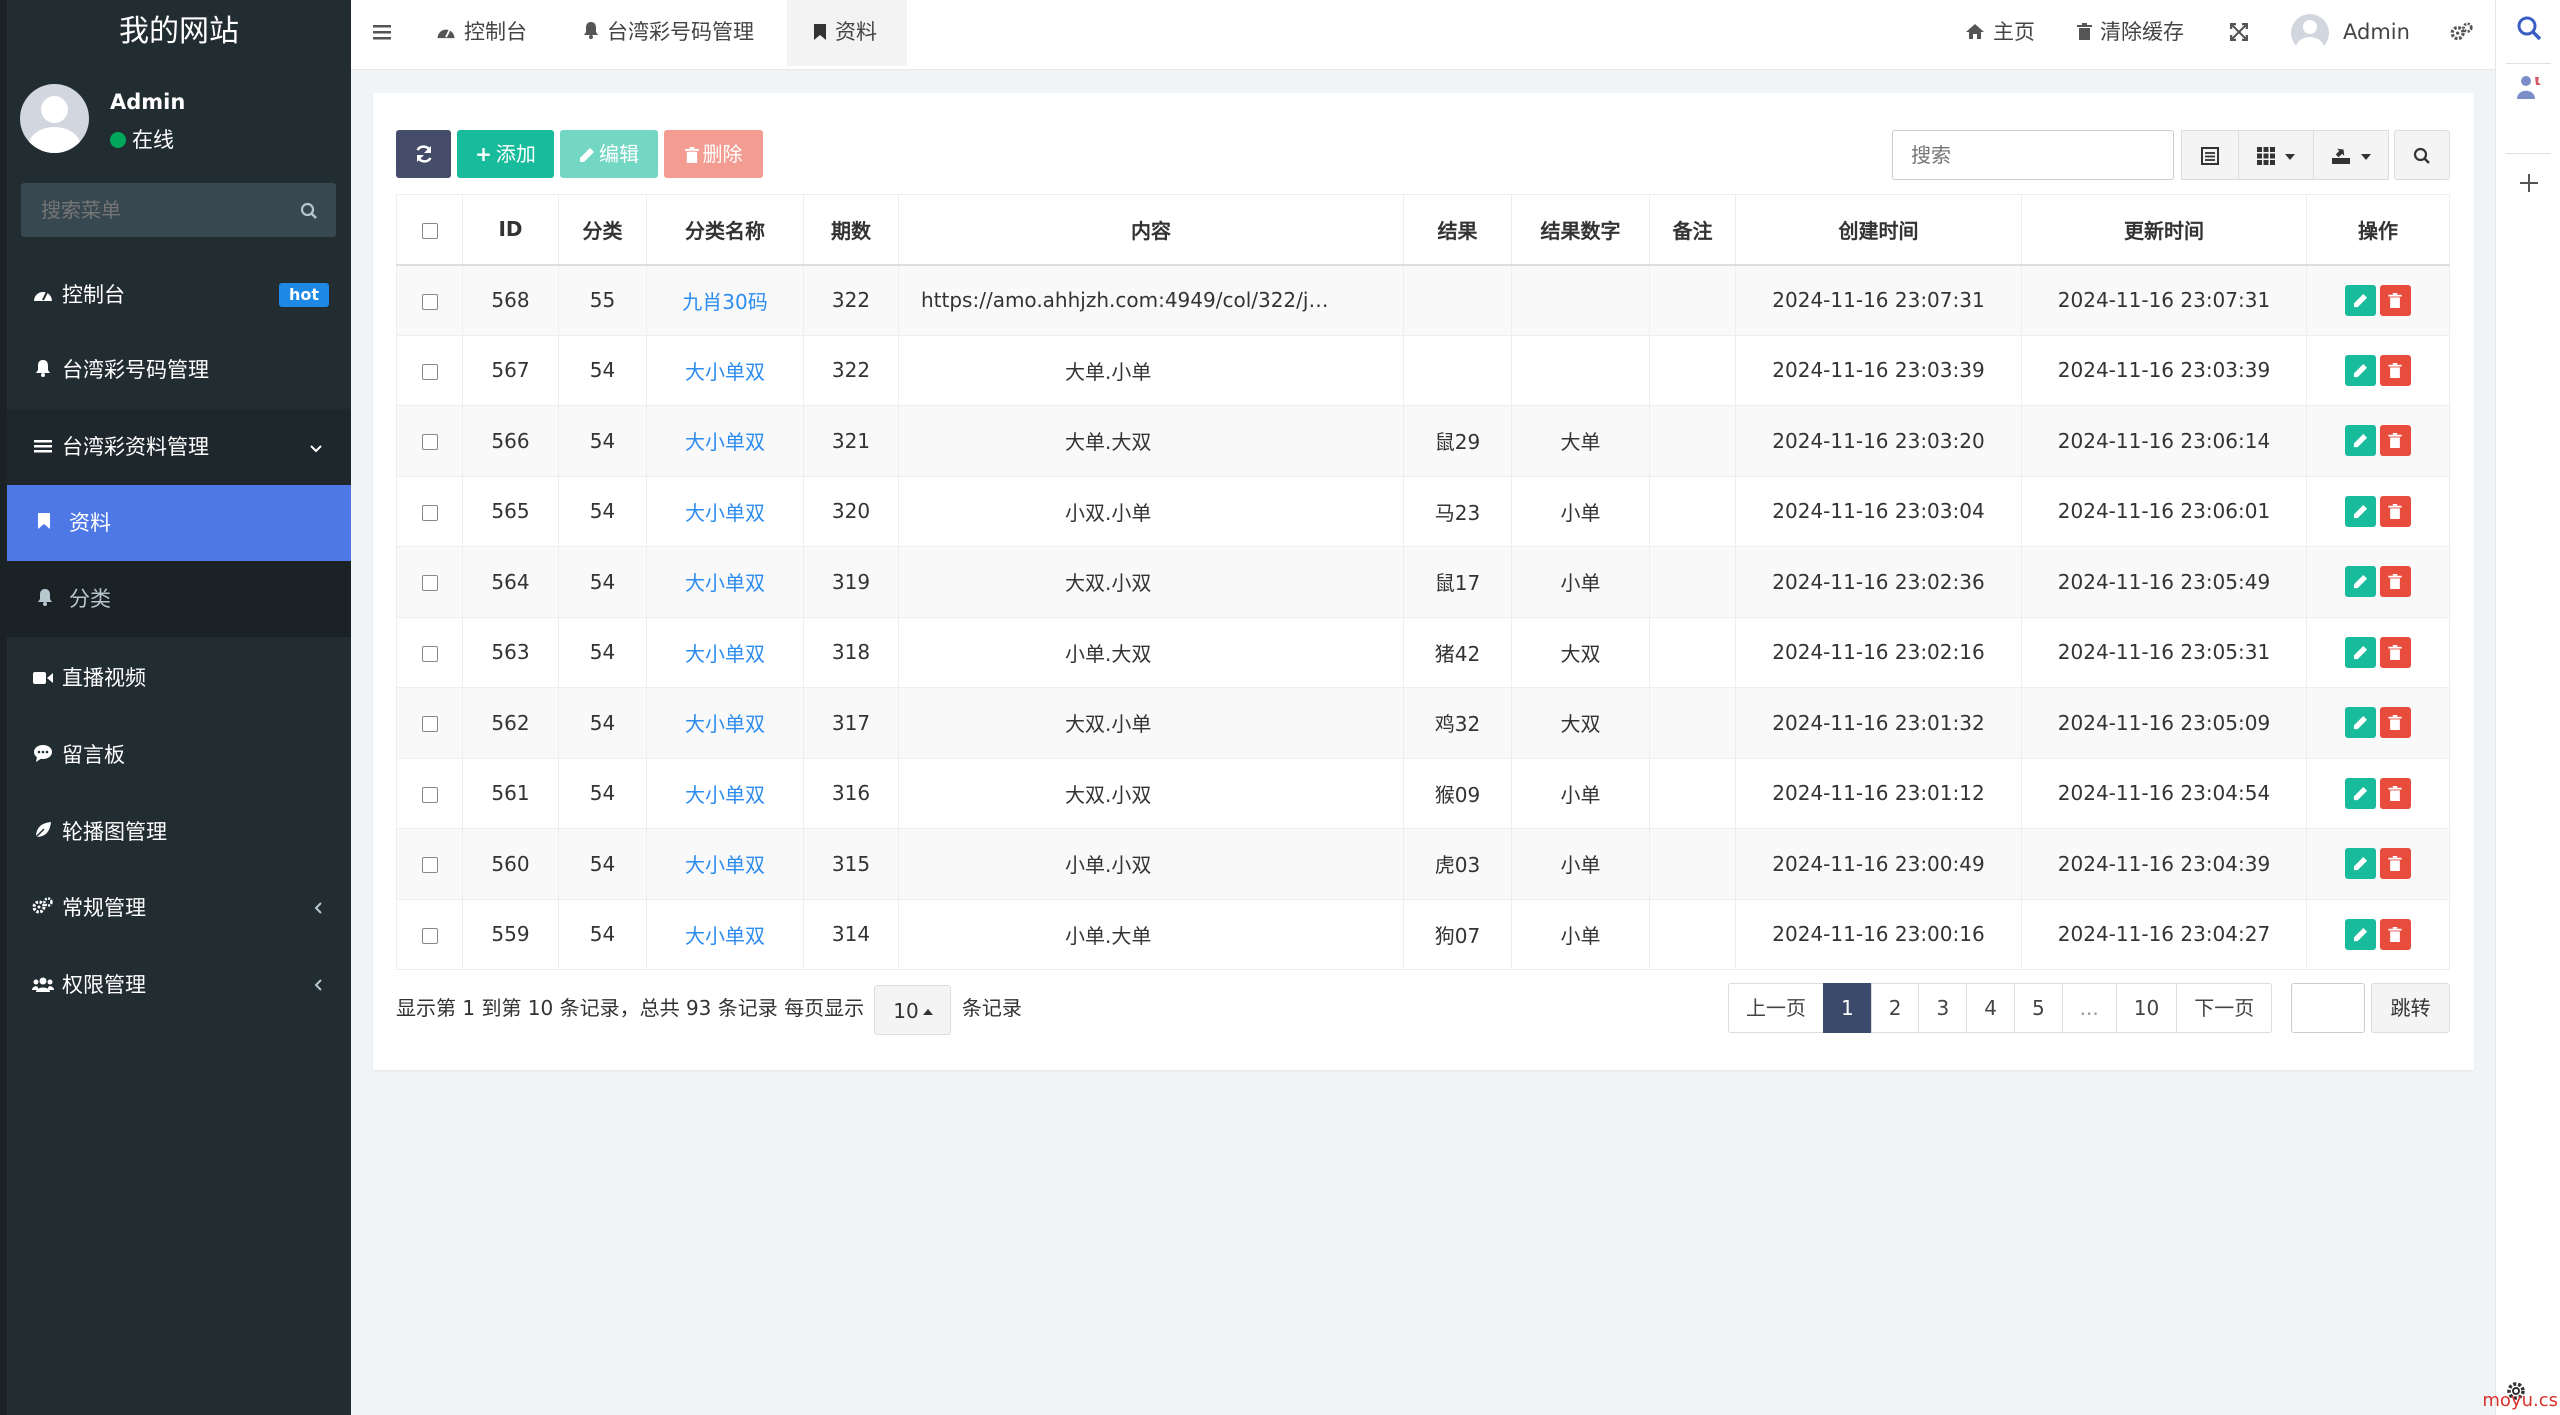  Describe the element at coordinates (179, 678) in the screenshot. I see `sidebar-item-live-video: 直播视频` at that location.